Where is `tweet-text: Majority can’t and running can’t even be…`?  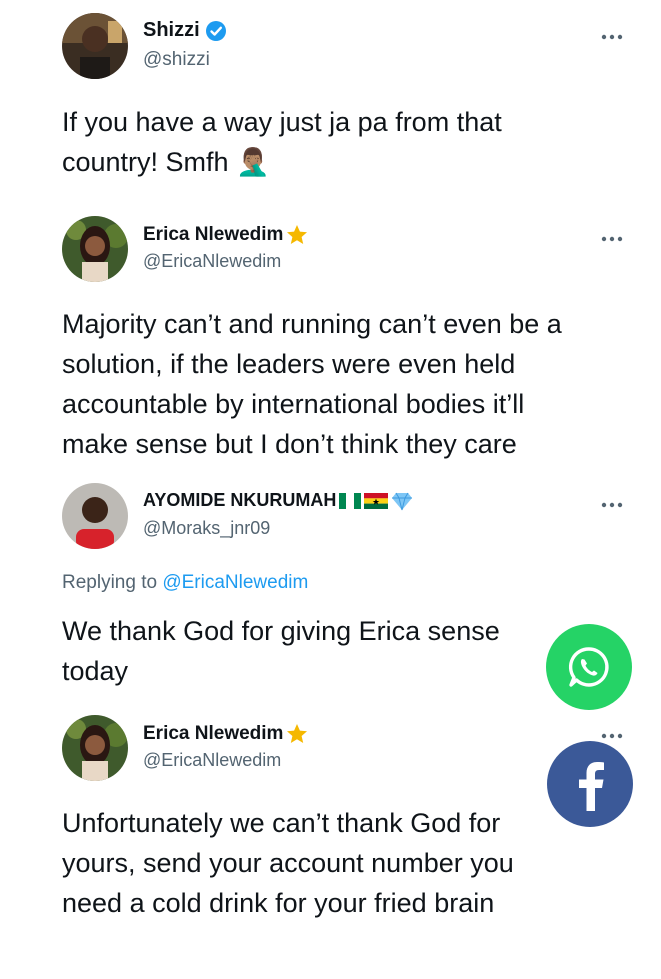
tweet-text: Majority can’t and running can’t even be… is located at coordinates (342, 384).